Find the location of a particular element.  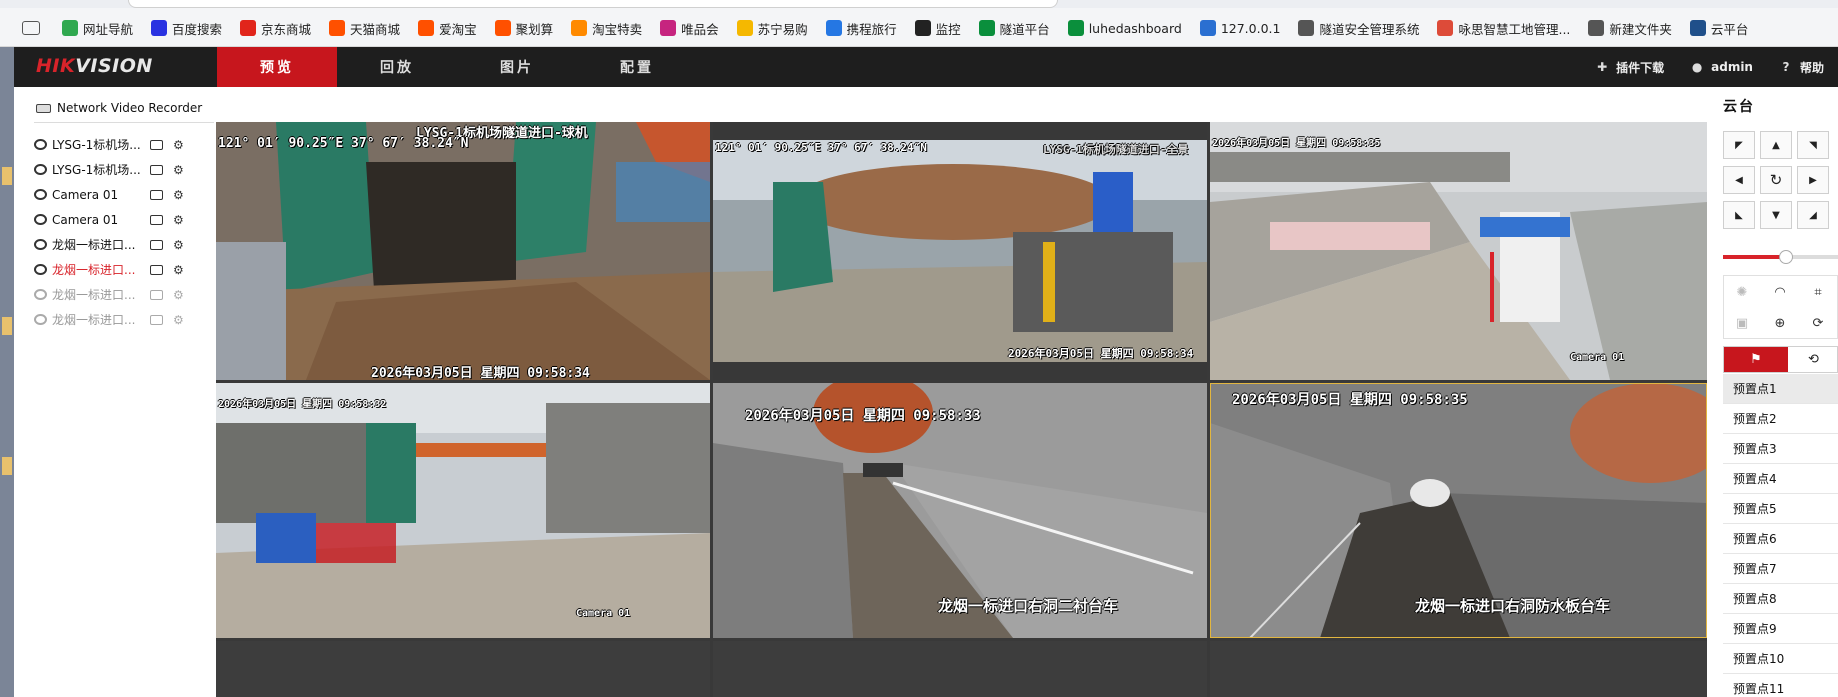

bookmark-item: luhedashboard is located at coordinates (1124, 28).